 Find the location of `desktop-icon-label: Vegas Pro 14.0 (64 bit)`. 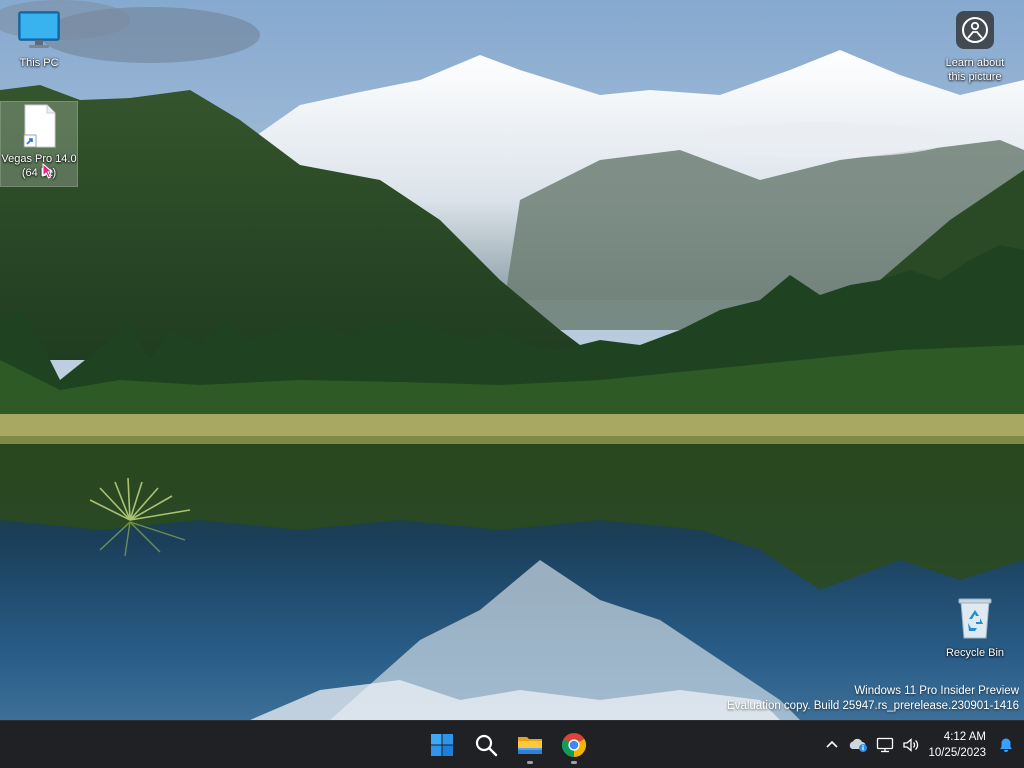

desktop-icon-label: Vegas Pro 14.0 (64 bit) is located at coordinates (39, 166).